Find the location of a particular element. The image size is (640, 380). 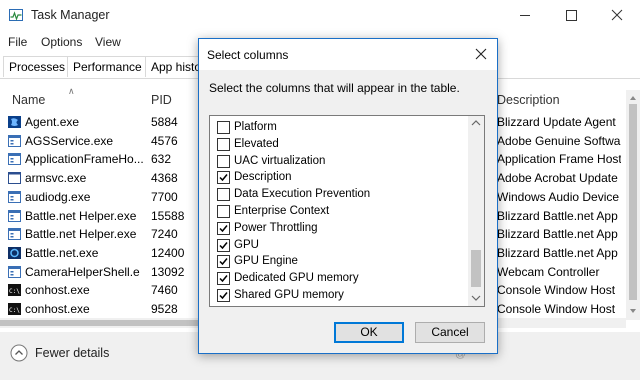

process-description: Windows Audio Device G is located at coordinates (559, 196).